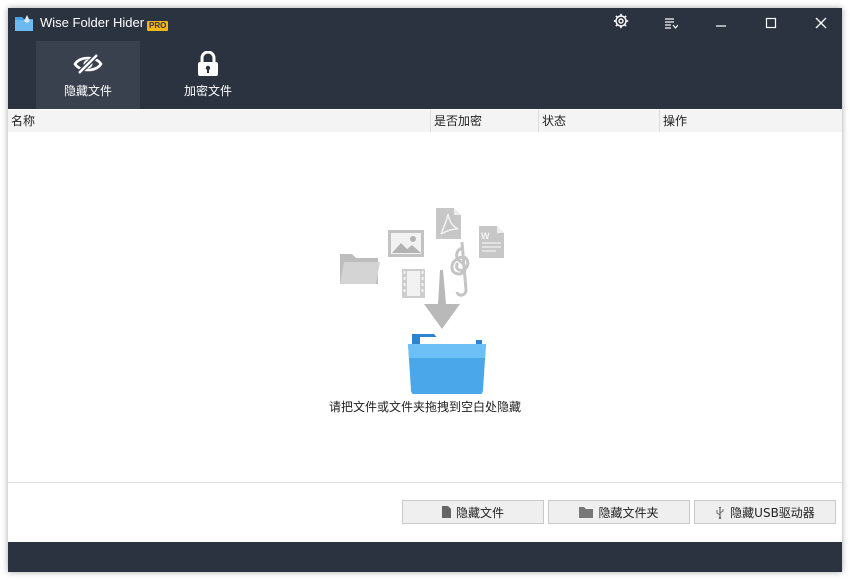 The height and width of the screenshot is (580, 850). What do you see at coordinates (425, 557) in the screenshot?
I see `status-bar` at bounding box center [425, 557].